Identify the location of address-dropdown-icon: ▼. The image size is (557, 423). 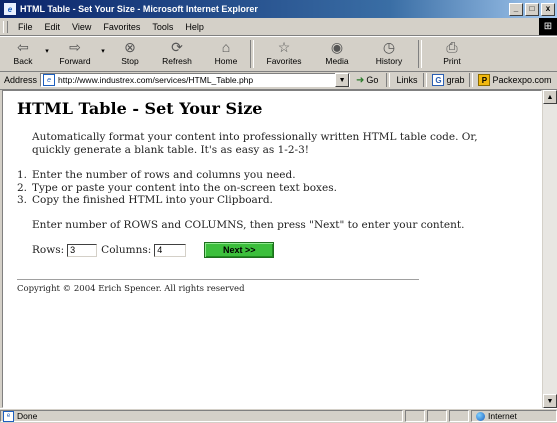
(342, 80).